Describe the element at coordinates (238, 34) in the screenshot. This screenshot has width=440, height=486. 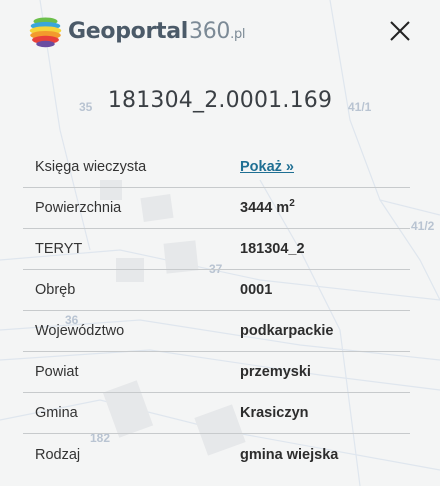
I see `logo-tld: .pl` at that location.